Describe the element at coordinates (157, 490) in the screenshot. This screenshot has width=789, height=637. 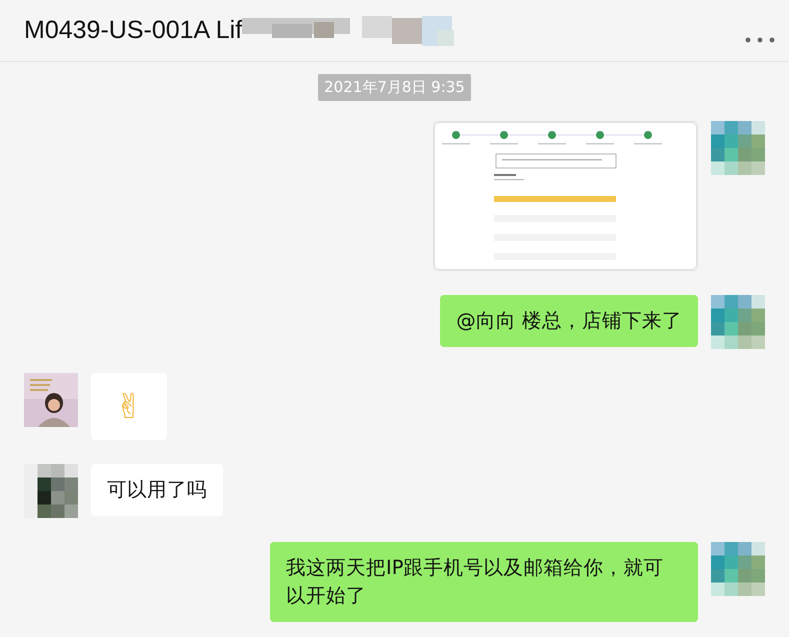
I see `message-bubble: 可以用了吗` at that location.